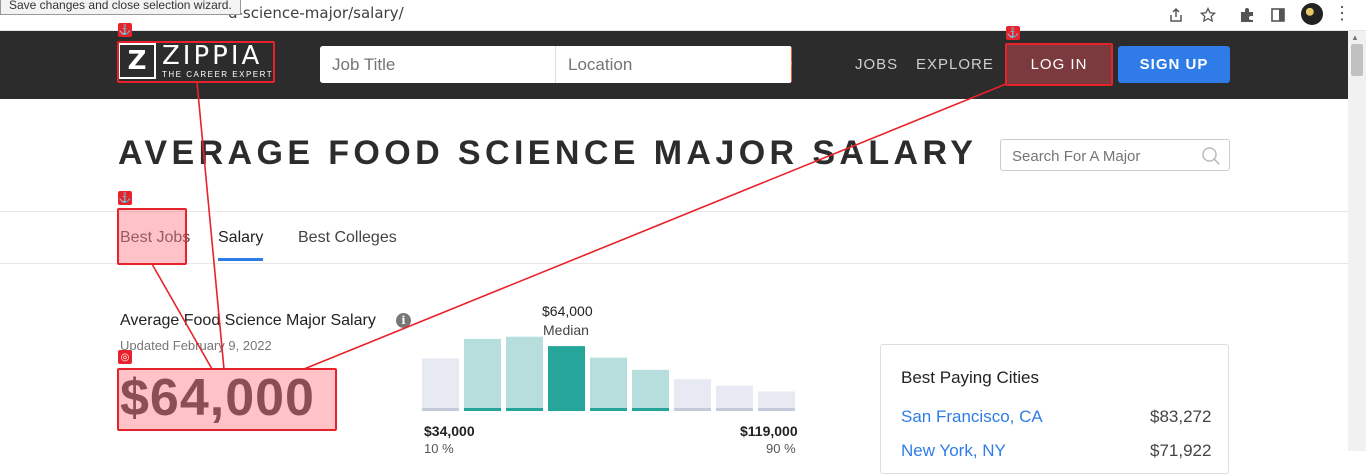  Describe the element at coordinates (248, 320) in the screenshot. I see `salary-heading: Average Food Science Major Salary` at that location.